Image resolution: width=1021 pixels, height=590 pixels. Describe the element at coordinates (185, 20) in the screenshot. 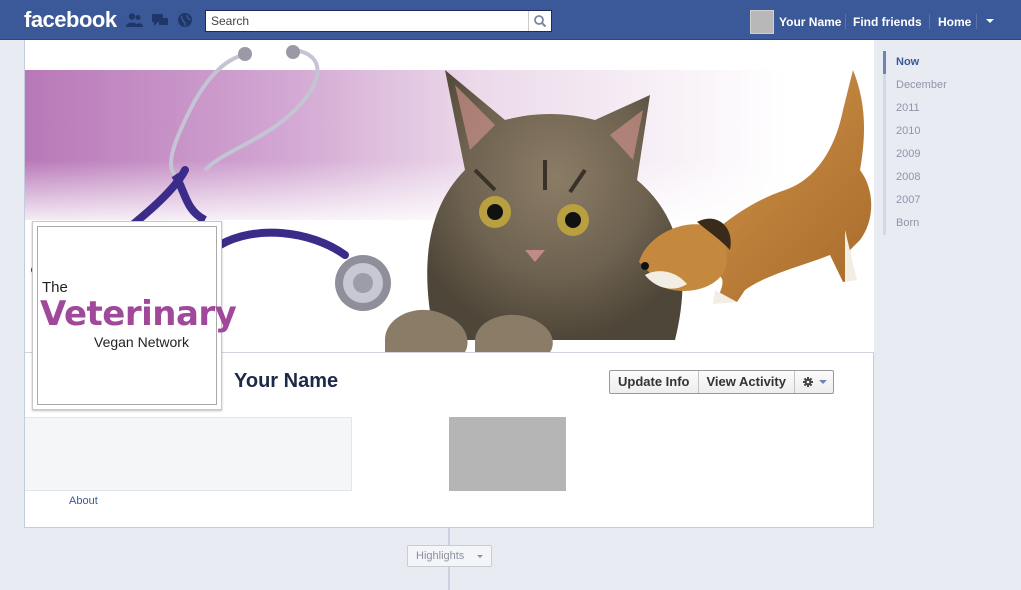

I see `notifications-globe-icon` at that location.